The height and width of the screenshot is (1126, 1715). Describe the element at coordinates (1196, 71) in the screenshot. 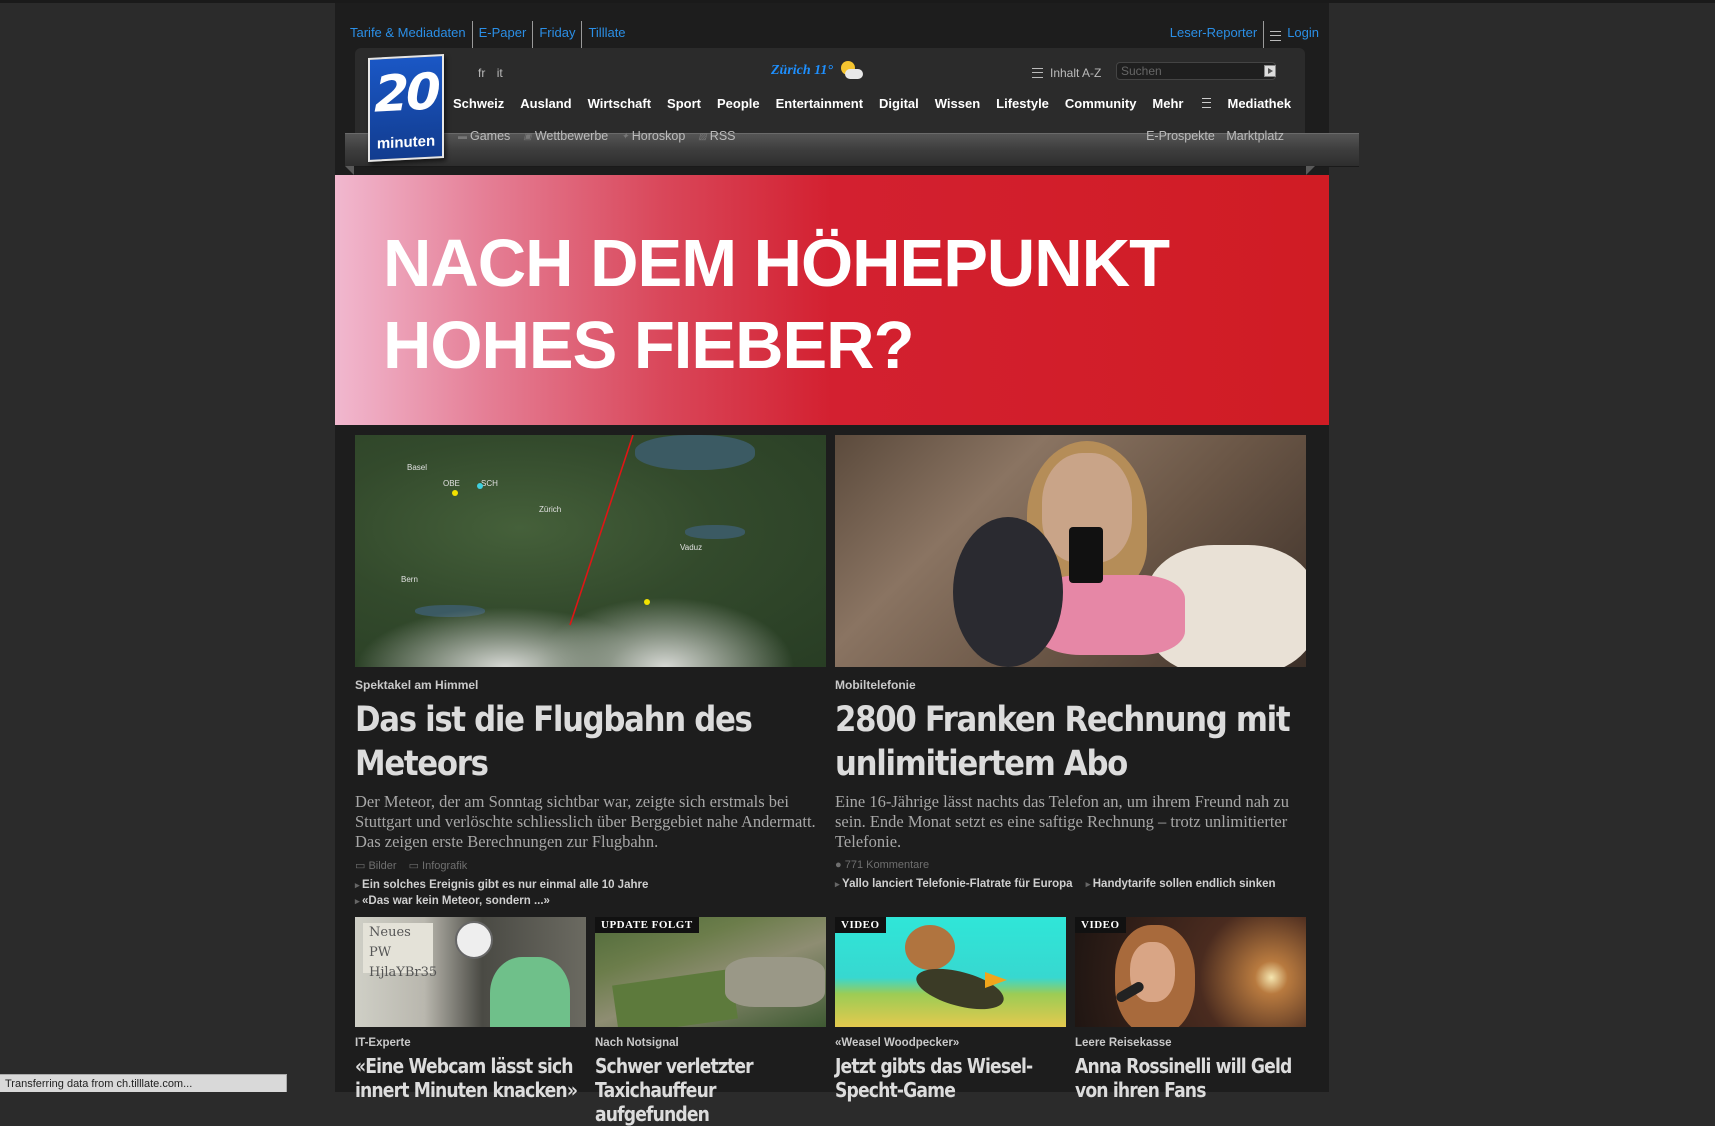

I see `search-input` at that location.